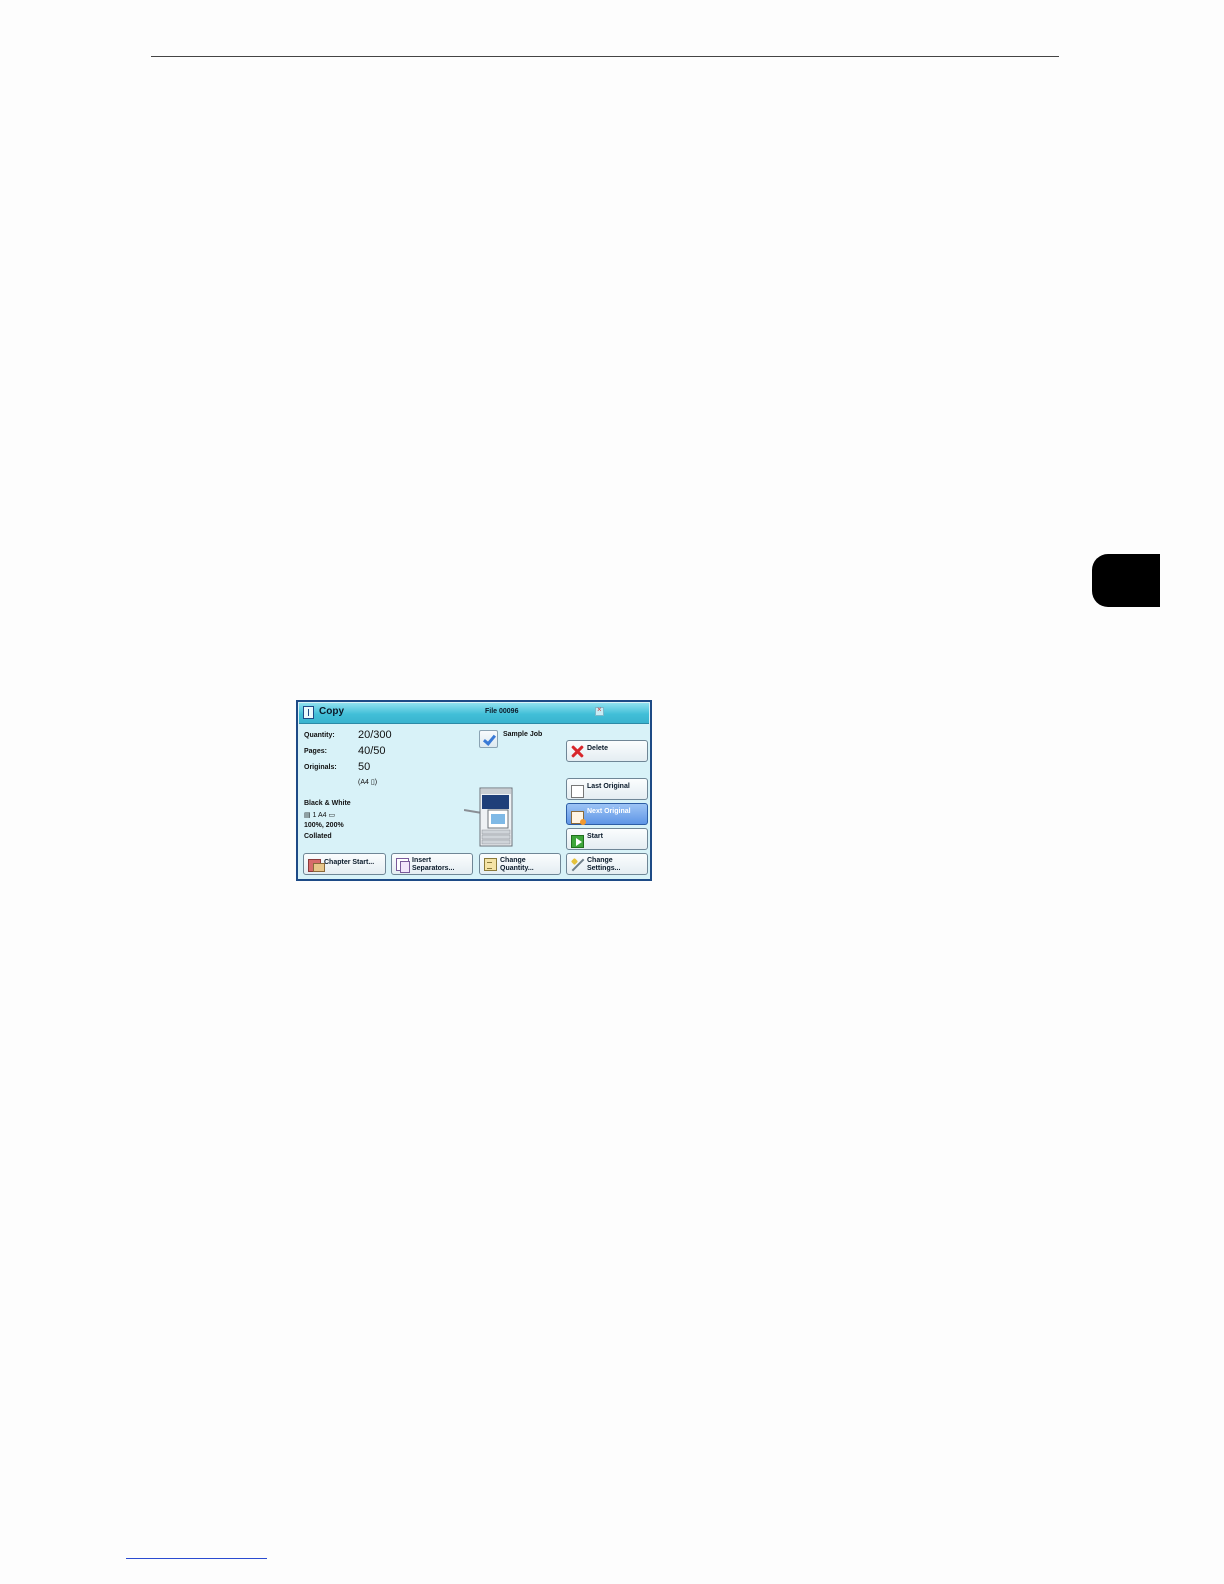 This screenshot has height=1584, width=1224. What do you see at coordinates (577, 791) in the screenshot?
I see `document-icon` at bounding box center [577, 791].